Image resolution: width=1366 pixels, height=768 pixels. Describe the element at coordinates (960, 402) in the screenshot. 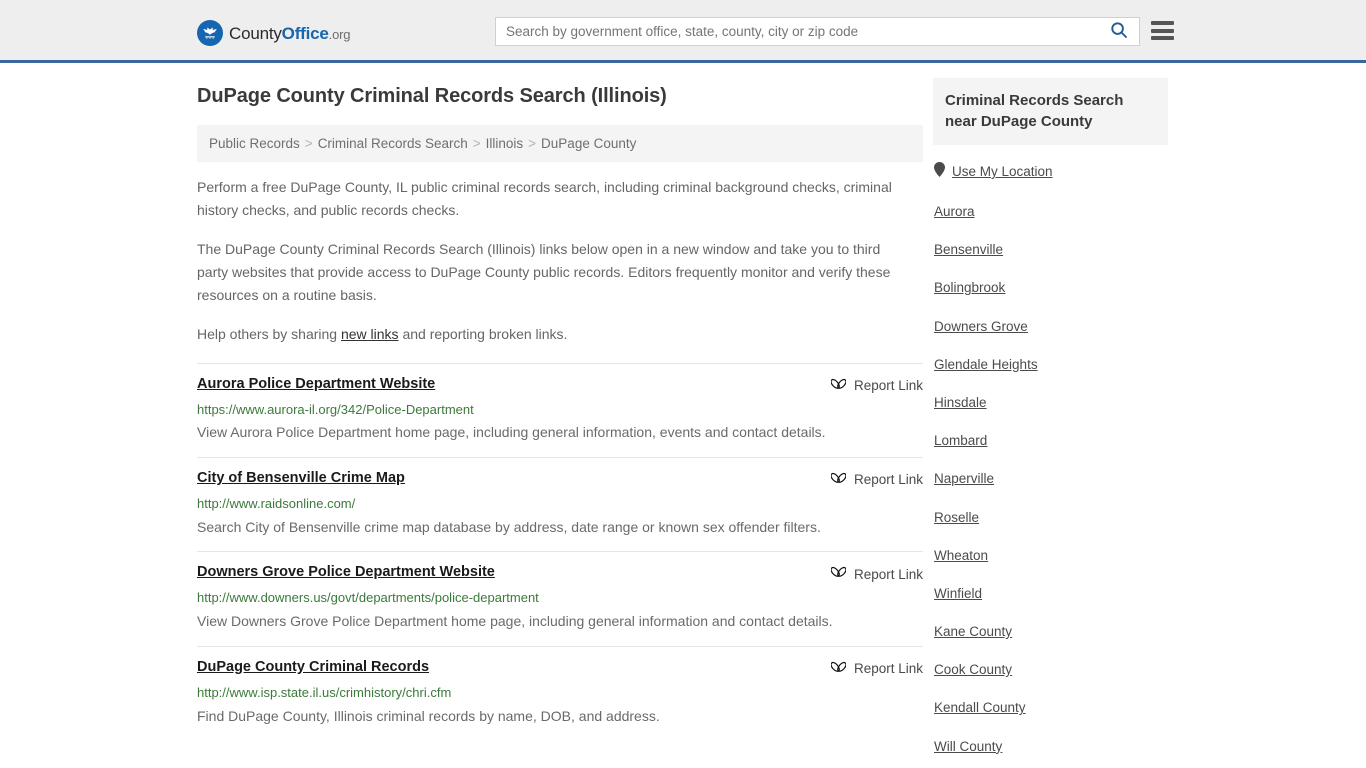

I see `sidebar-item-label: Hinsdale` at that location.